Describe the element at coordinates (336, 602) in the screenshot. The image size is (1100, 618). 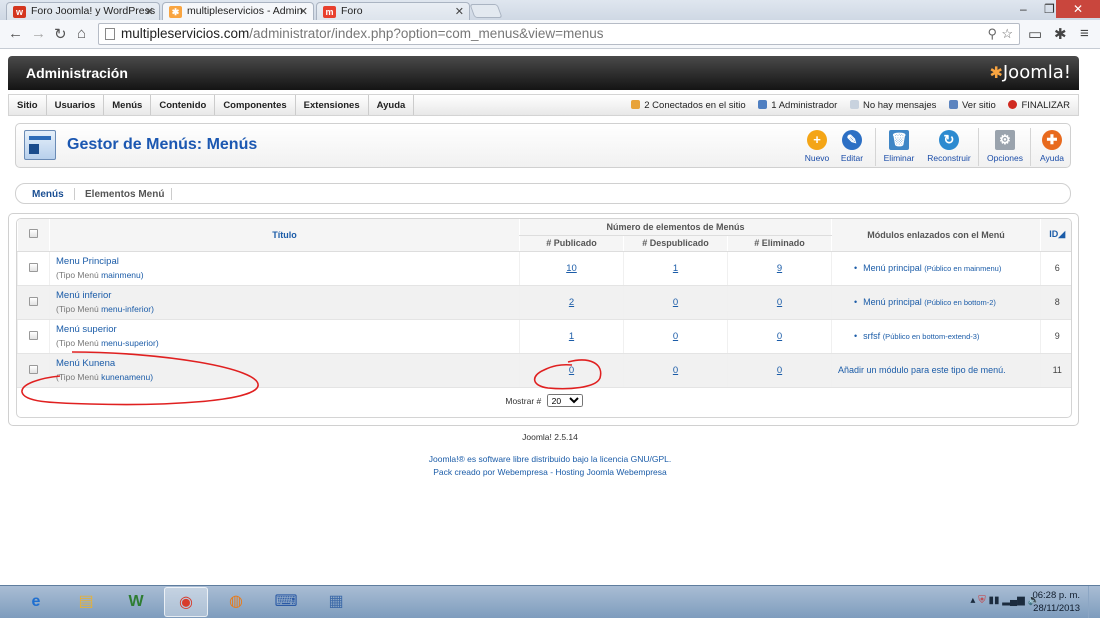
I see `calculator-icon: ▦` at that location.